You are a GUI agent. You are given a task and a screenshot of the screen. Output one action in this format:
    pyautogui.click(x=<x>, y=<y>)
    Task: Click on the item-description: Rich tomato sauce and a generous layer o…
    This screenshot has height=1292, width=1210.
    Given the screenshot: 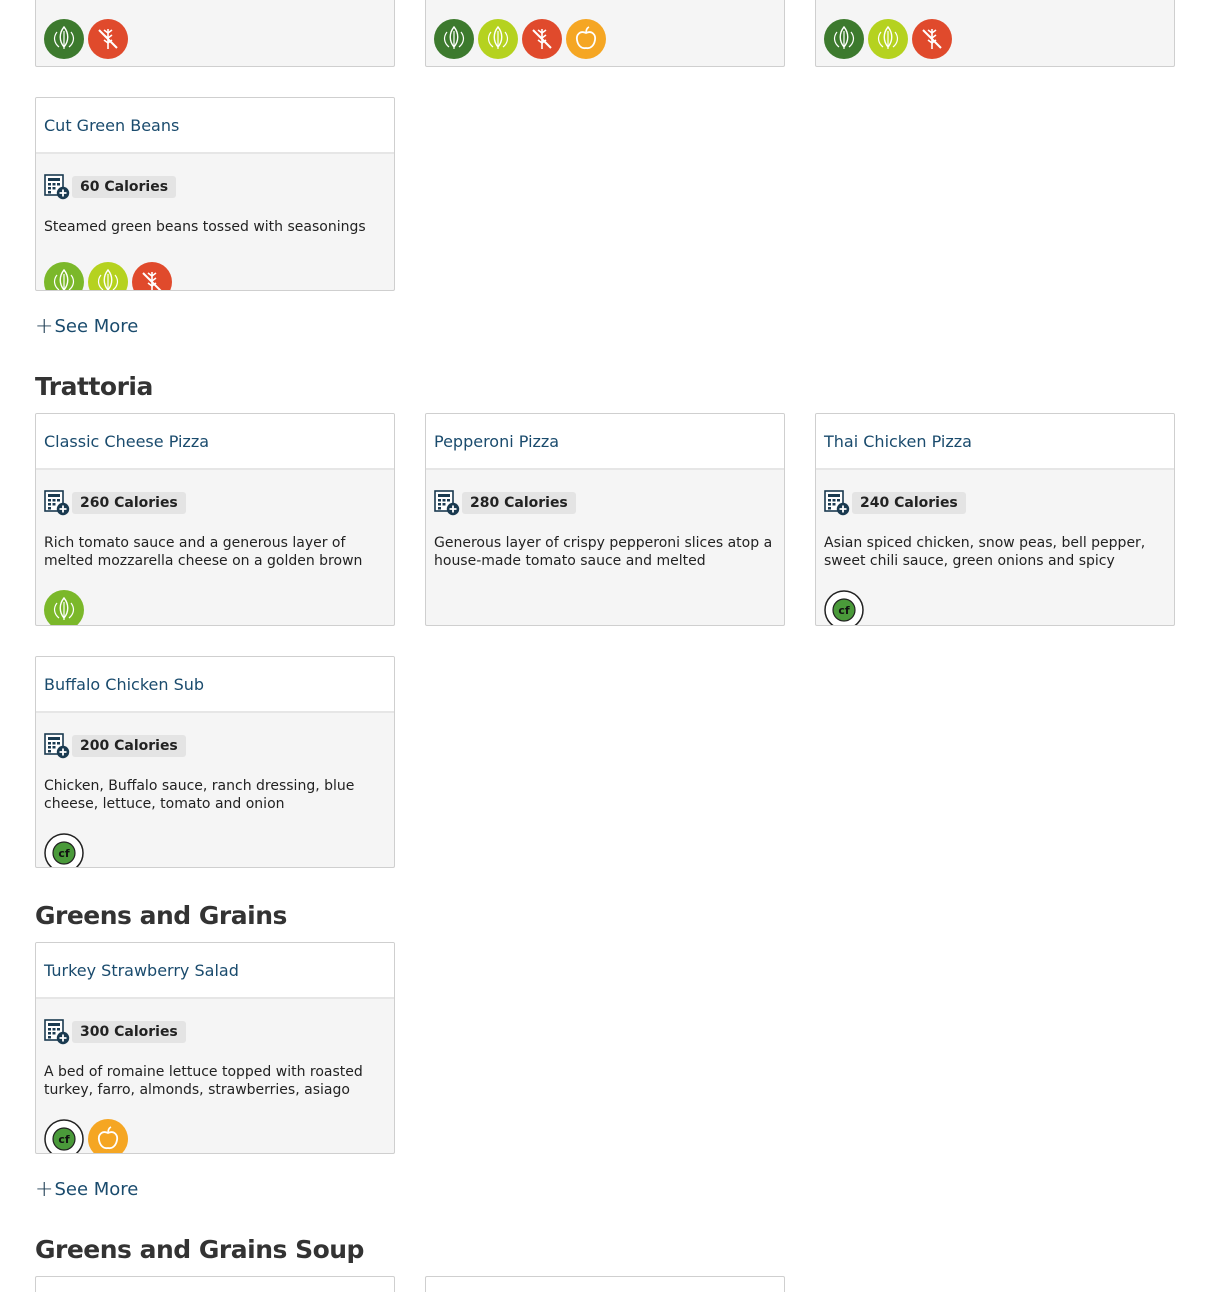 What is the action you would take?
    pyautogui.click(x=203, y=552)
    